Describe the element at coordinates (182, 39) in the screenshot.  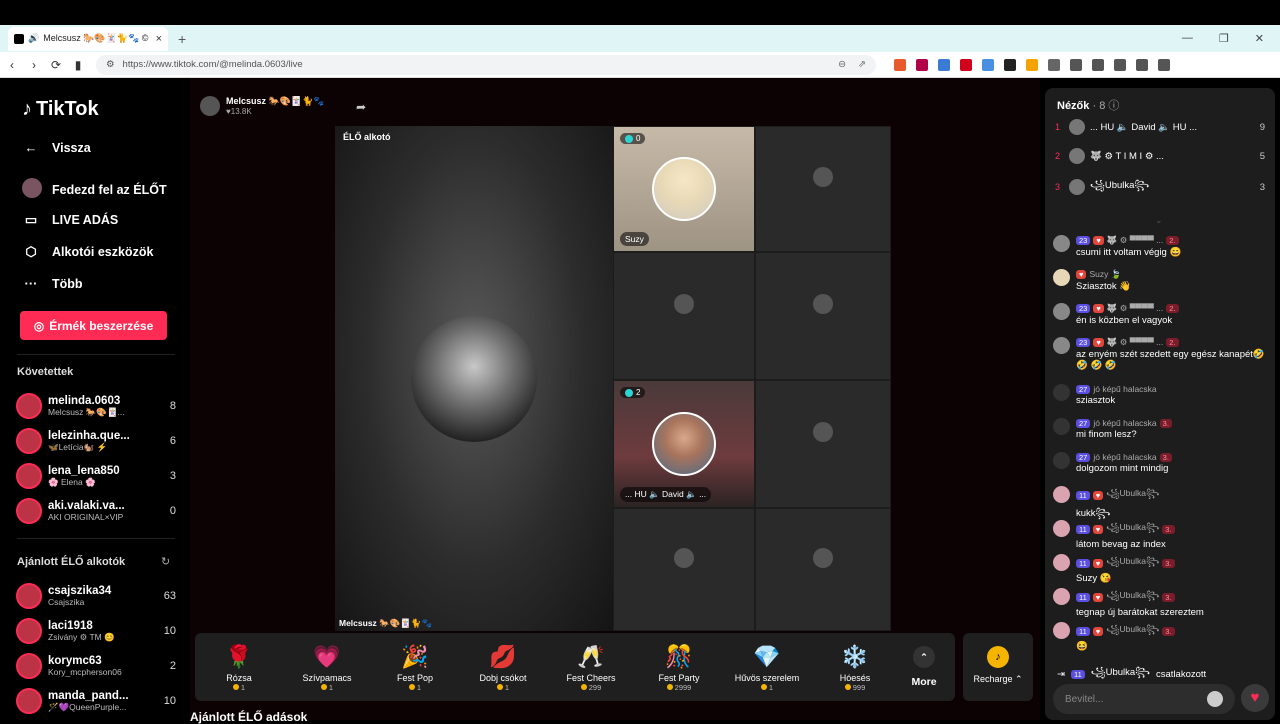
I see `new-tab-button: +` at that location.